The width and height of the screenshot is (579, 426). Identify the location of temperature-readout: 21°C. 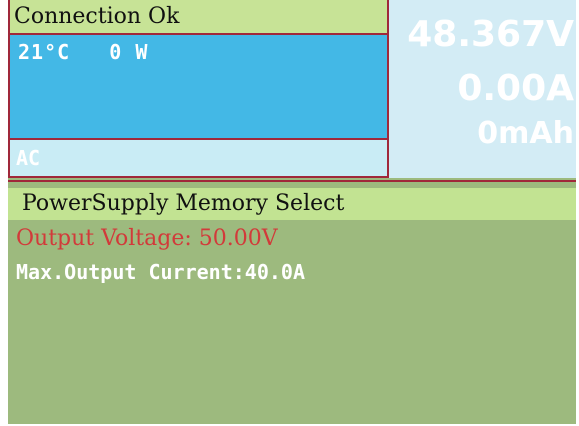
(44, 52).